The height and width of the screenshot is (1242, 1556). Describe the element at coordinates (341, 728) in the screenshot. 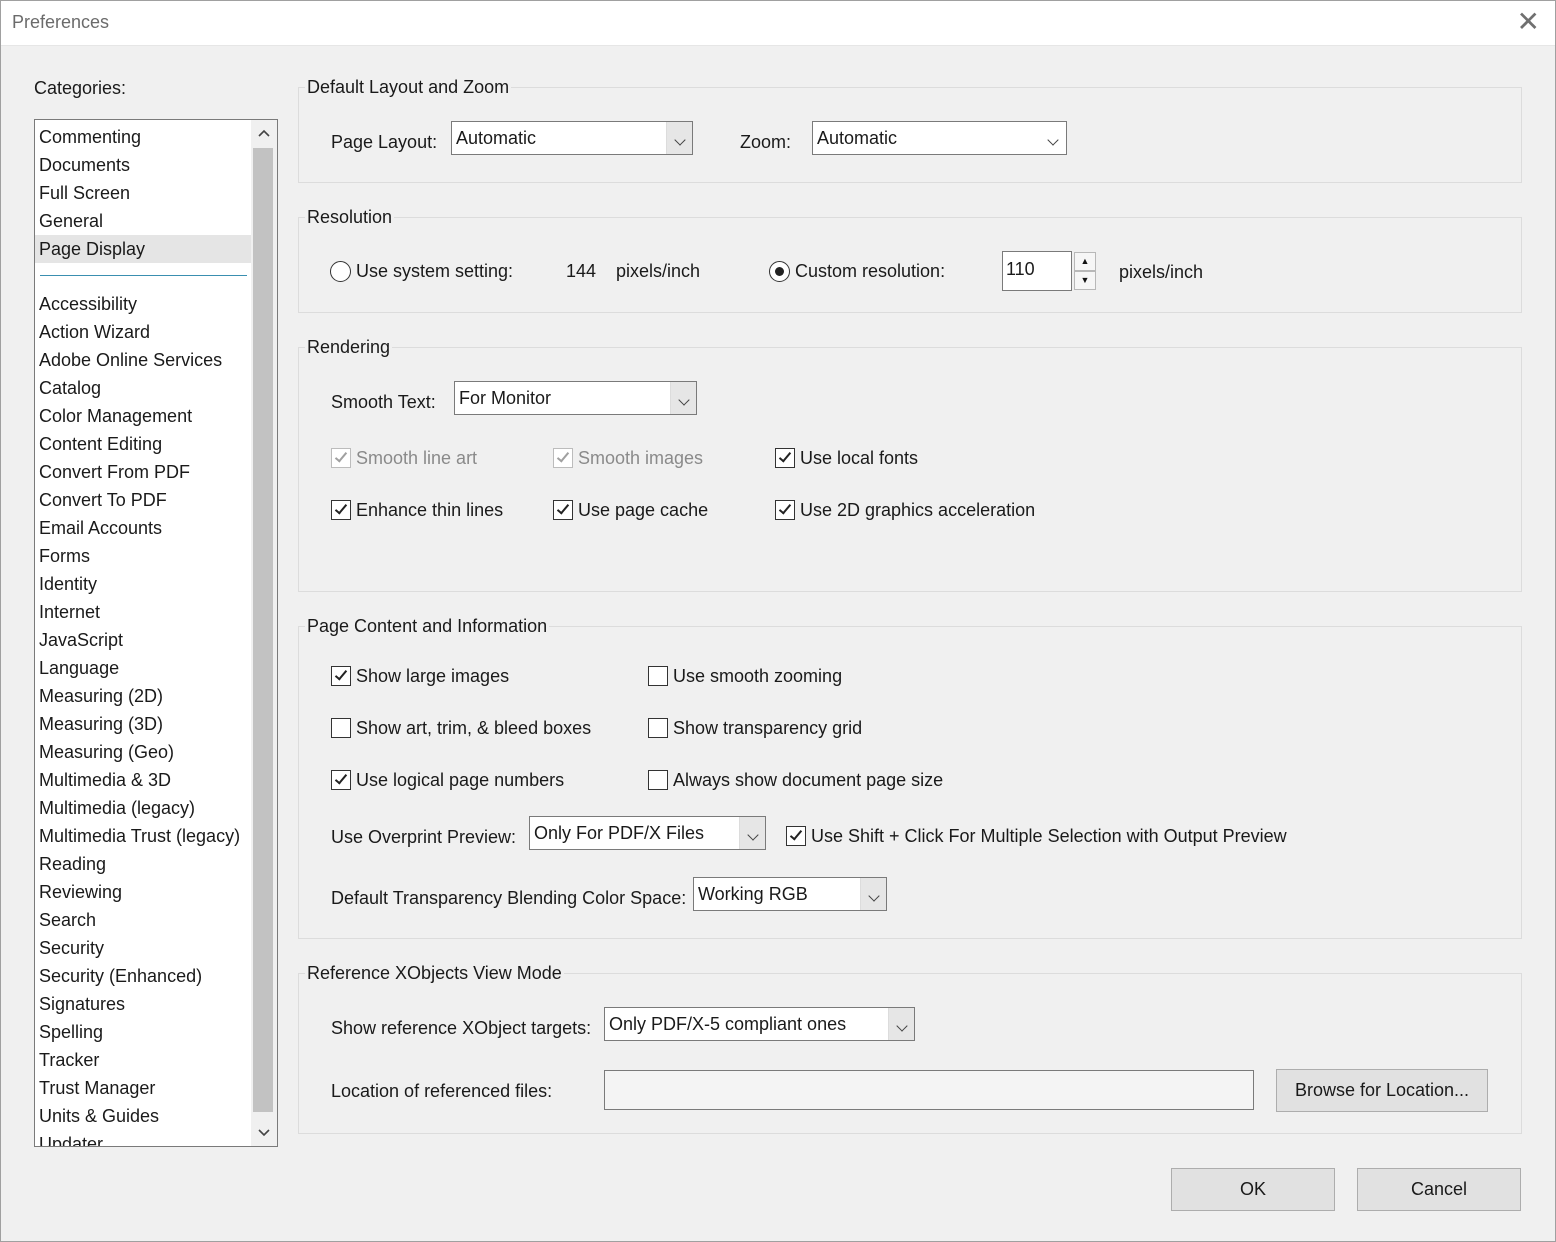

I see `show-art-boxes-checkbox` at that location.